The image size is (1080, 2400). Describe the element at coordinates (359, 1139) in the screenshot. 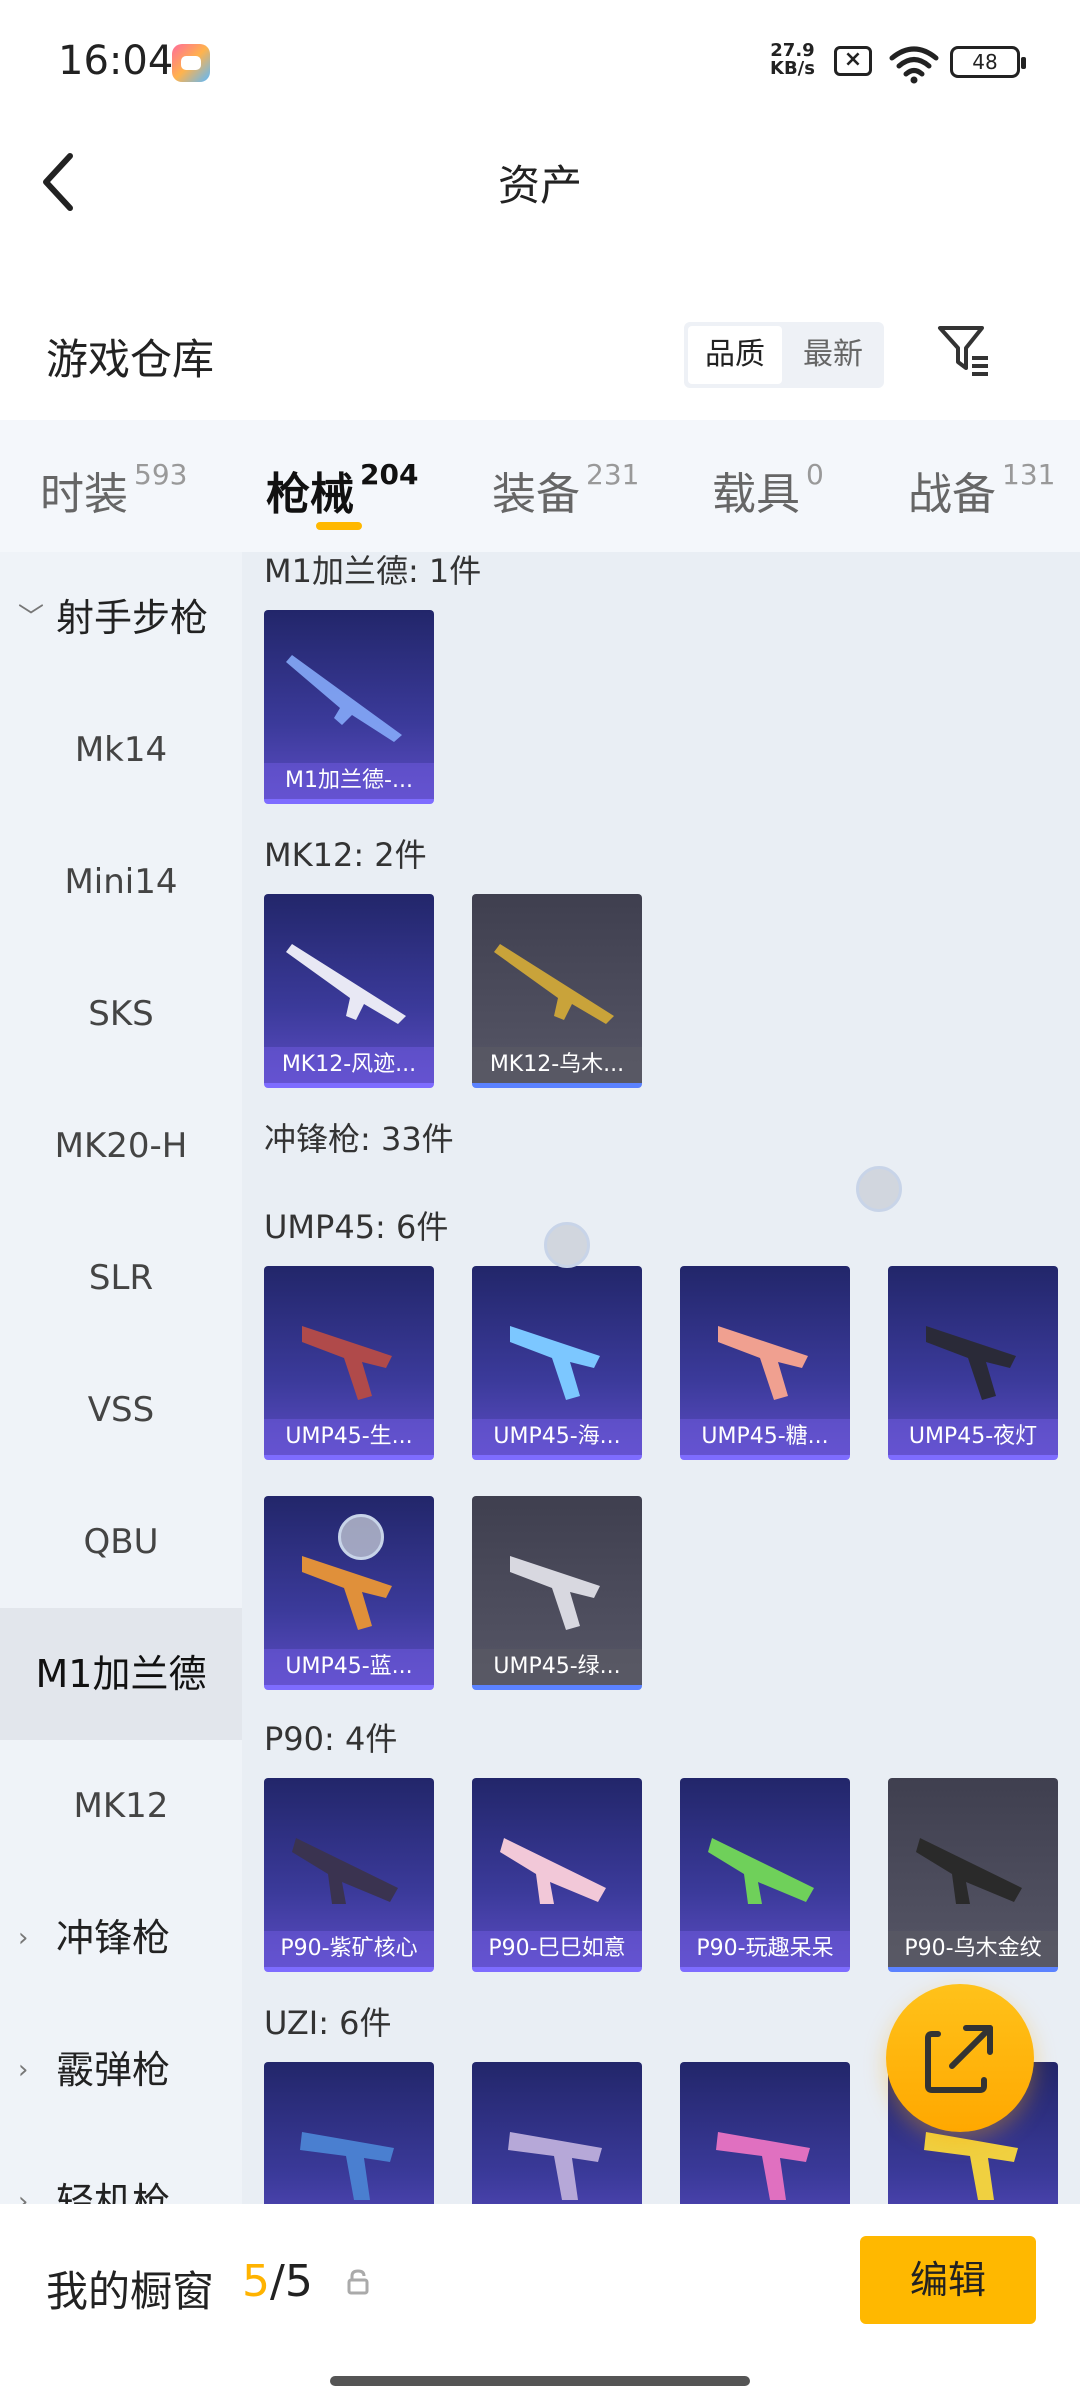

I see `group-header-smg: 冲锋枪: 33件` at that location.